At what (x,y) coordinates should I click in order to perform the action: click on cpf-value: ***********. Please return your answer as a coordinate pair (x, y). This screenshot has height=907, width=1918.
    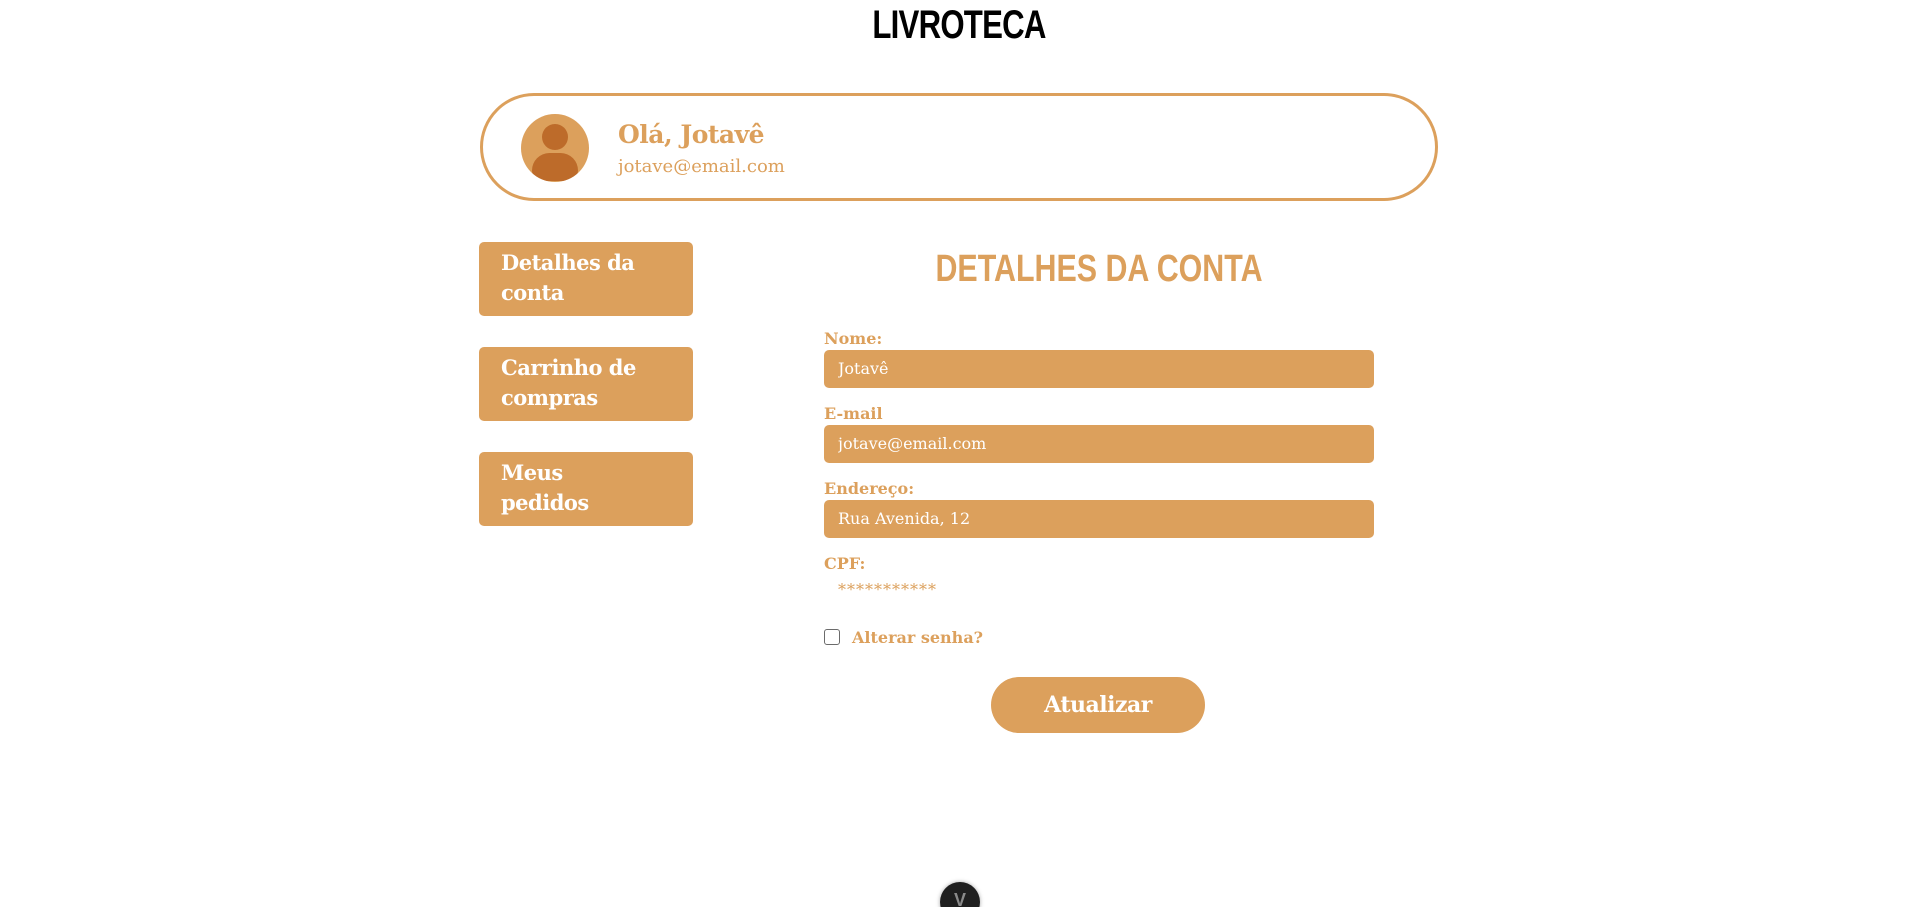
    Looking at the image, I should click on (887, 589).